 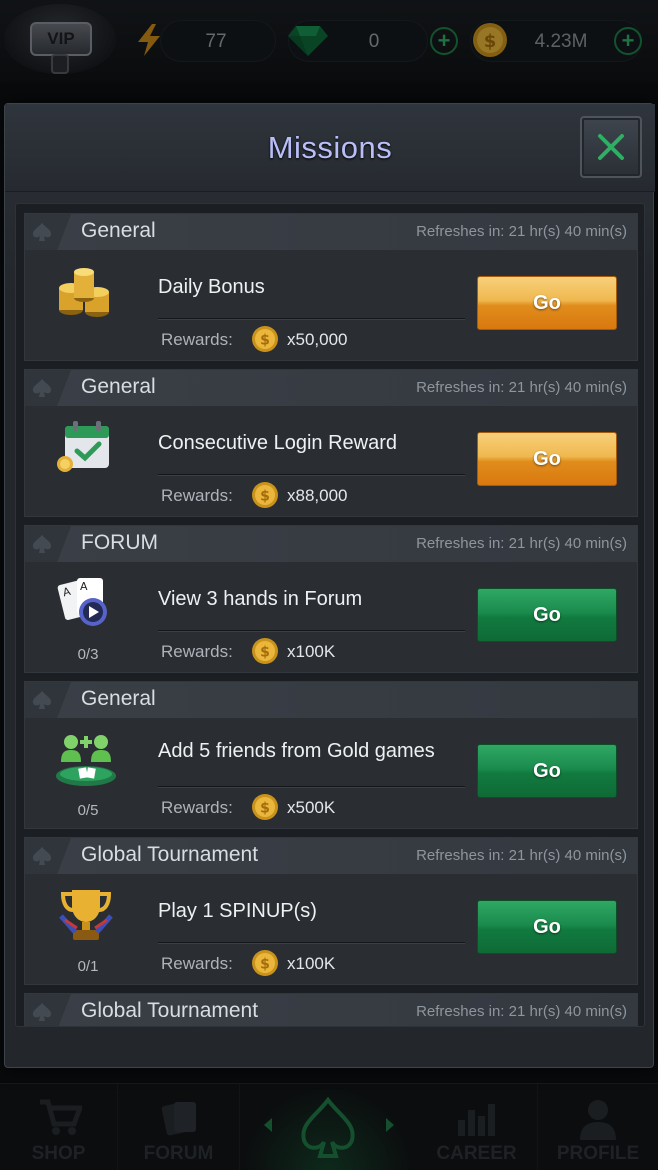 I want to click on close-icon, so click(x=611, y=147).